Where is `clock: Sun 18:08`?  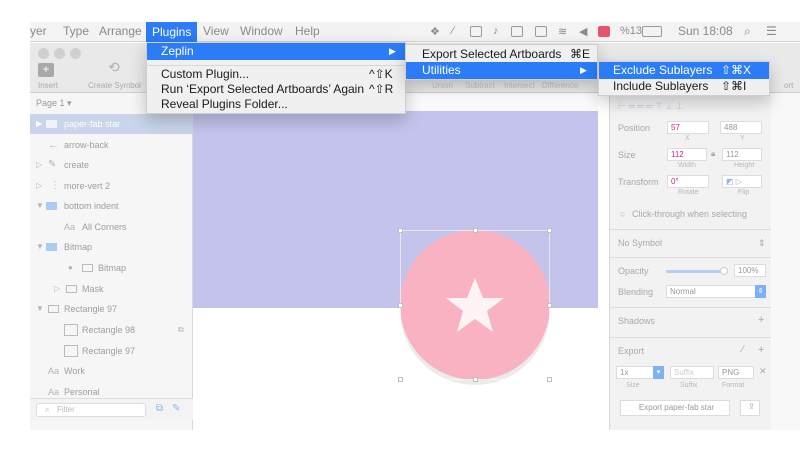 clock: Sun 18:08 is located at coordinates (705, 31).